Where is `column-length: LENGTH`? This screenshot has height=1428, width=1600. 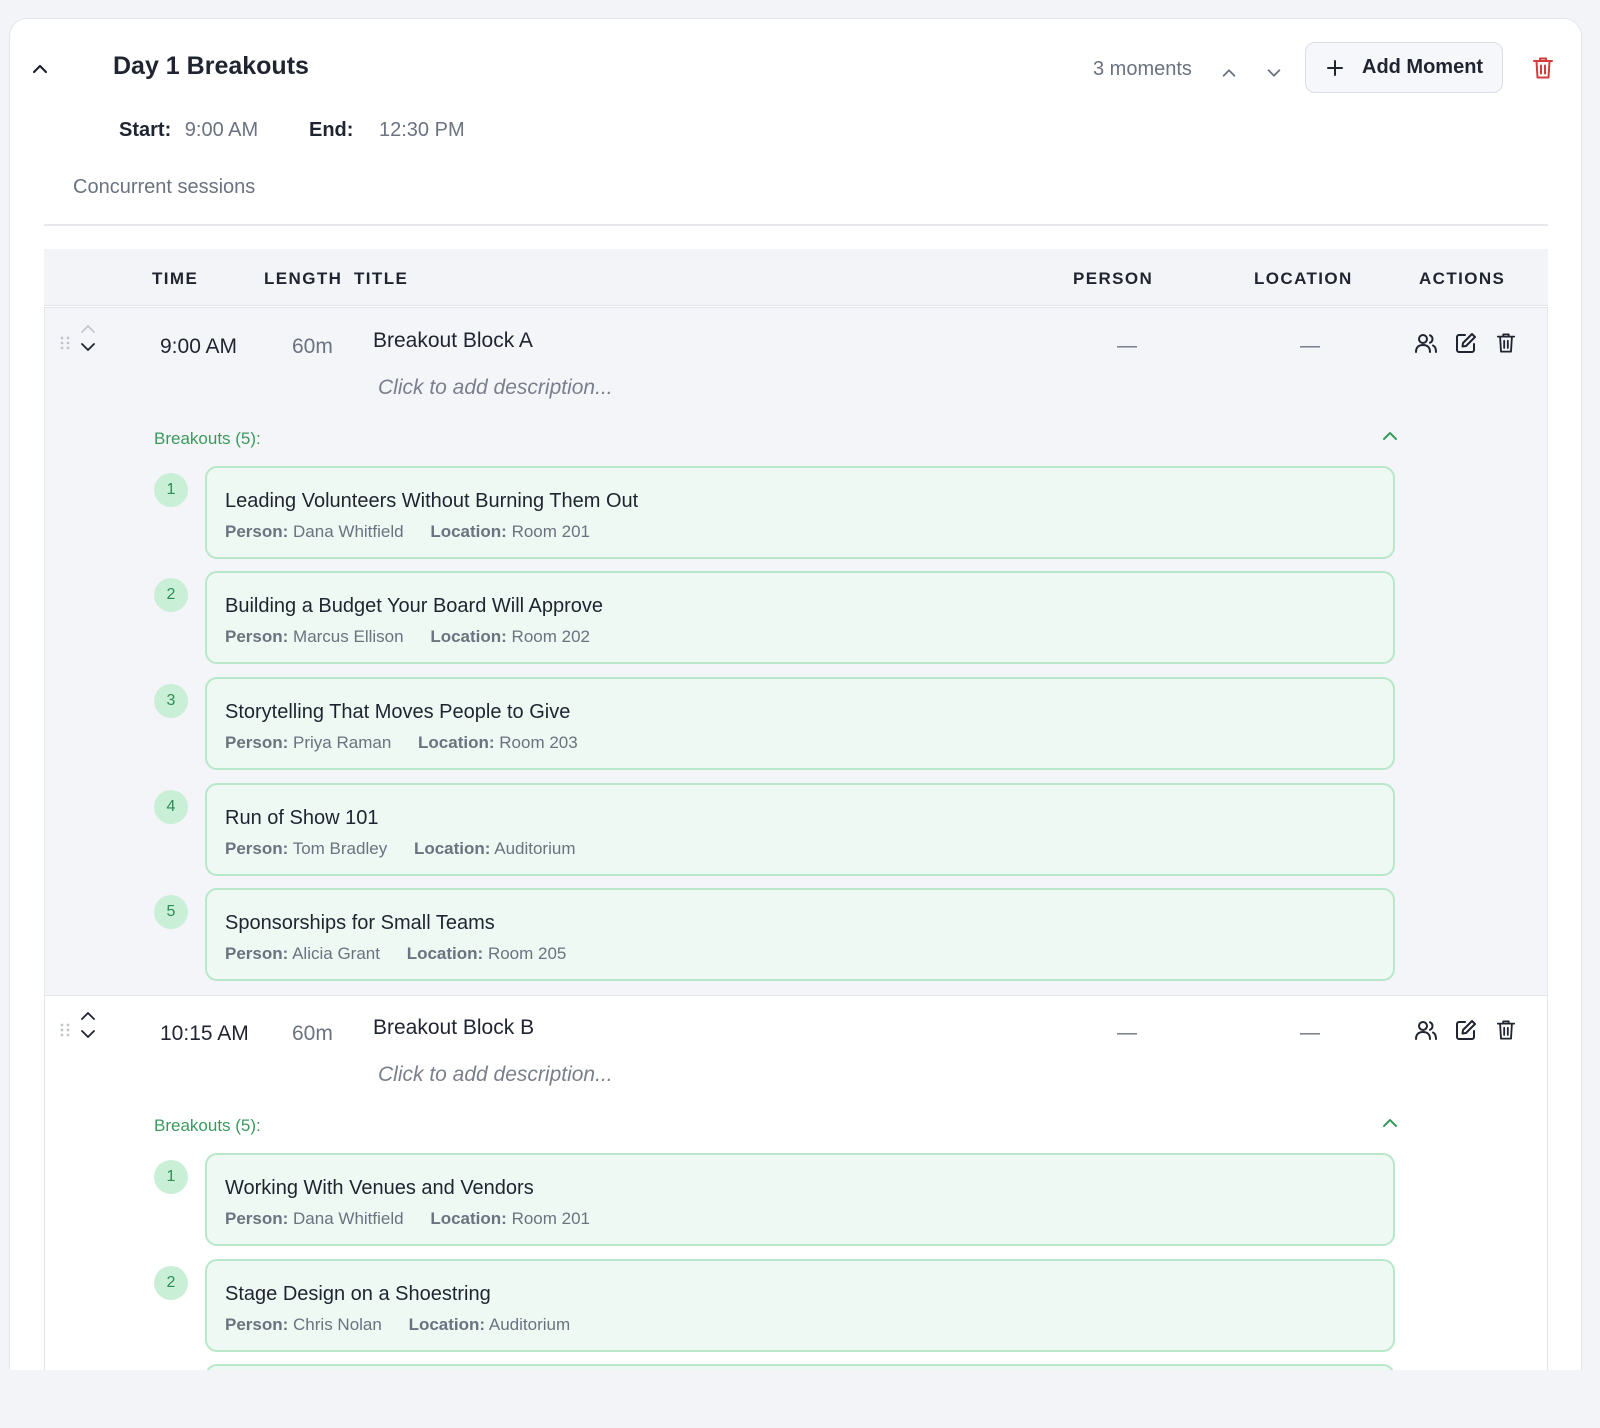 column-length: LENGTH is located at coordinates (303, 278).